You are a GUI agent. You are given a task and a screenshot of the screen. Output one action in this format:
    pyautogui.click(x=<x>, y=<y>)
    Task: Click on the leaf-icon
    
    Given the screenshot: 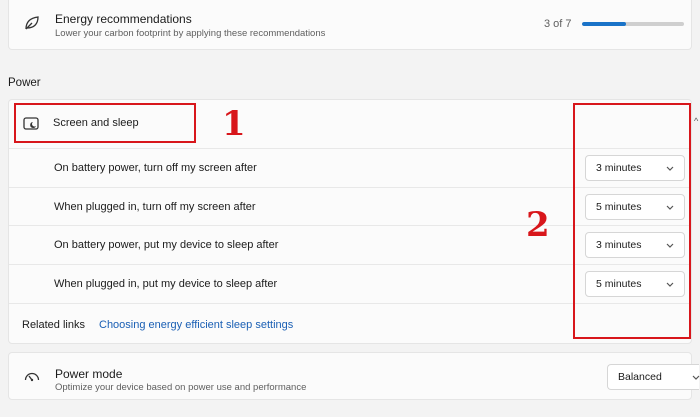 What is the action you would take?
    pyautogui.click(x=32, y=23)
    